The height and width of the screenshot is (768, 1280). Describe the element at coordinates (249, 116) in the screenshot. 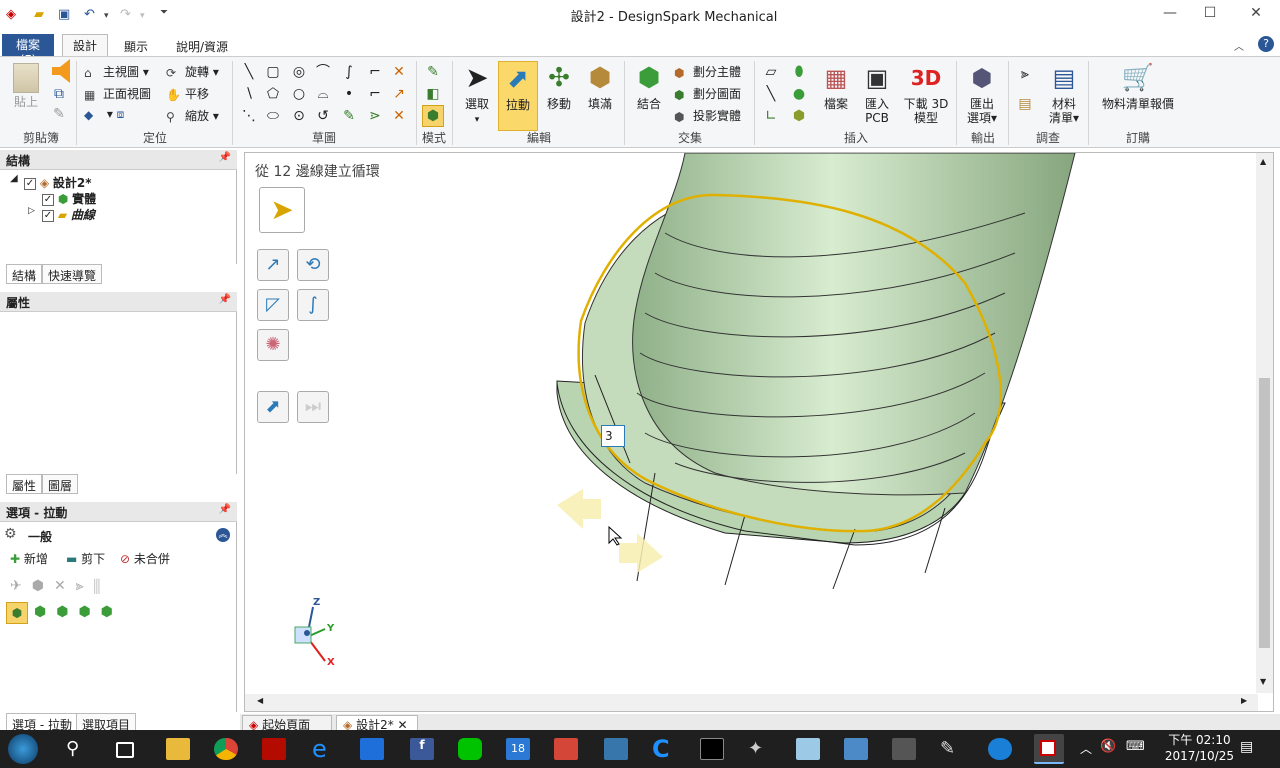

I see `construction-line-icon: ⋱` at that location.